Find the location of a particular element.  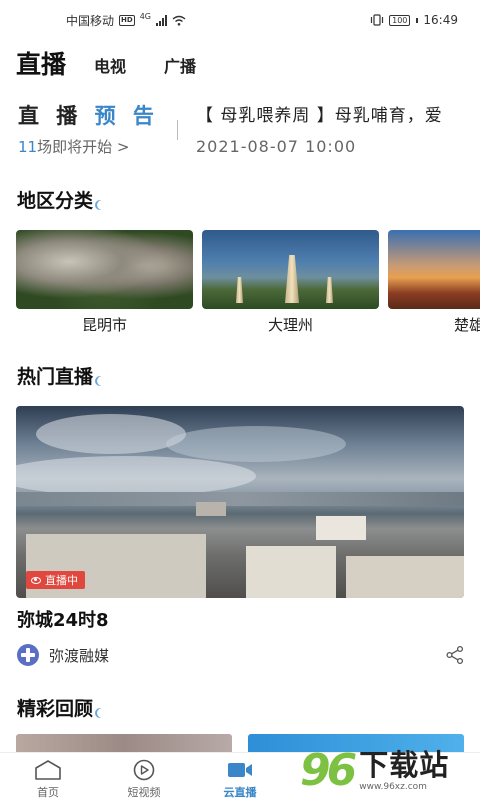

region-section-title: 地区分类 is located at coordinates (61, 199).